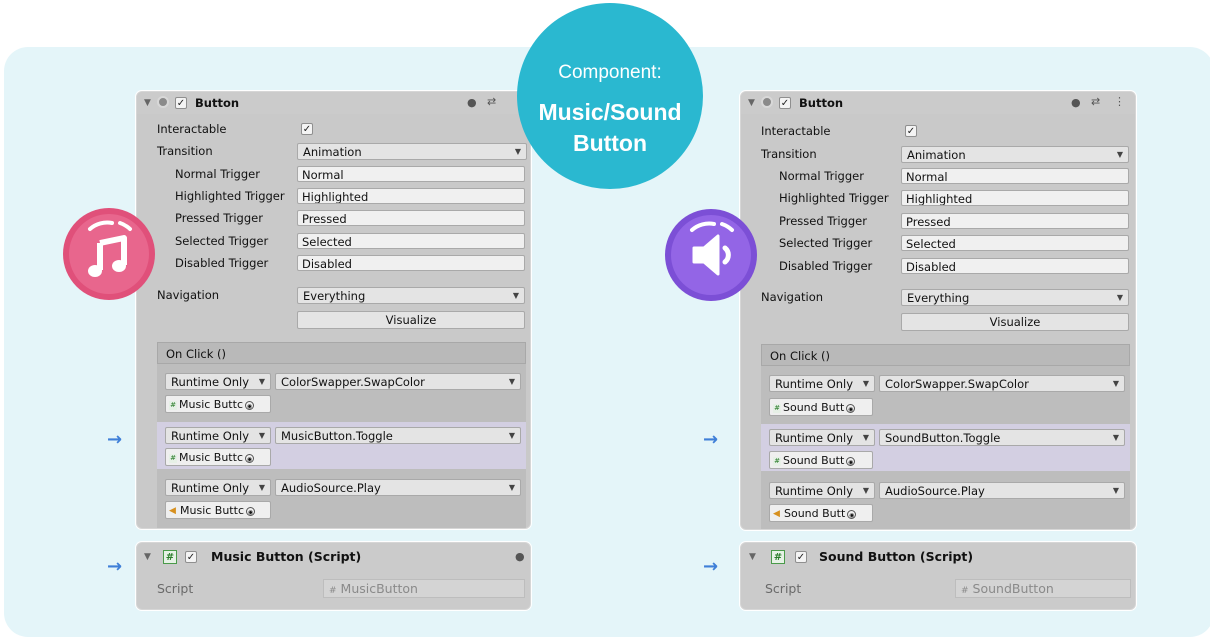 The width and height of the screenshot is (1210, 641). I want to click on object-field: ◀ Music Buttc ◉, so click(218, 510).